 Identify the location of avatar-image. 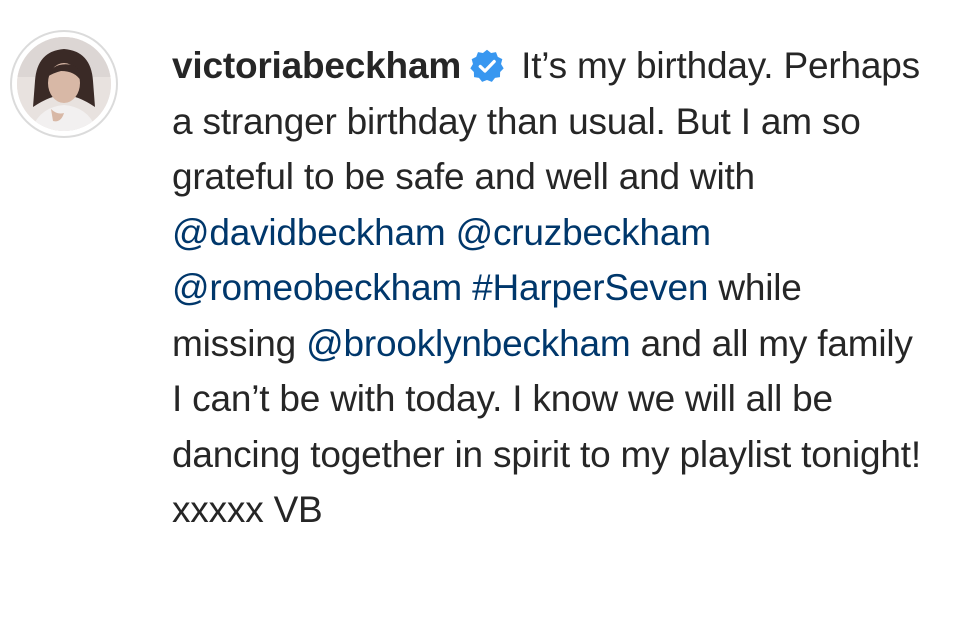
(64, 84).